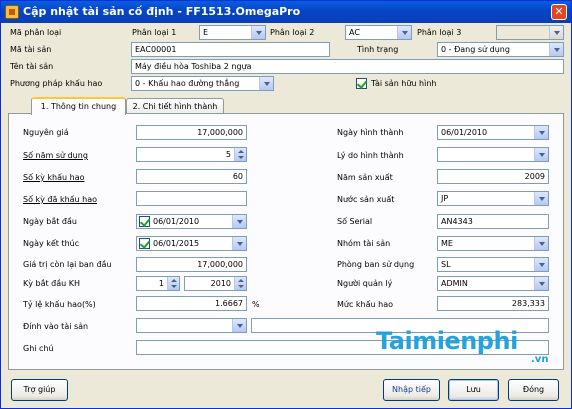  I want to click on phan-loai-2-combo: AC, so click(378, 32).